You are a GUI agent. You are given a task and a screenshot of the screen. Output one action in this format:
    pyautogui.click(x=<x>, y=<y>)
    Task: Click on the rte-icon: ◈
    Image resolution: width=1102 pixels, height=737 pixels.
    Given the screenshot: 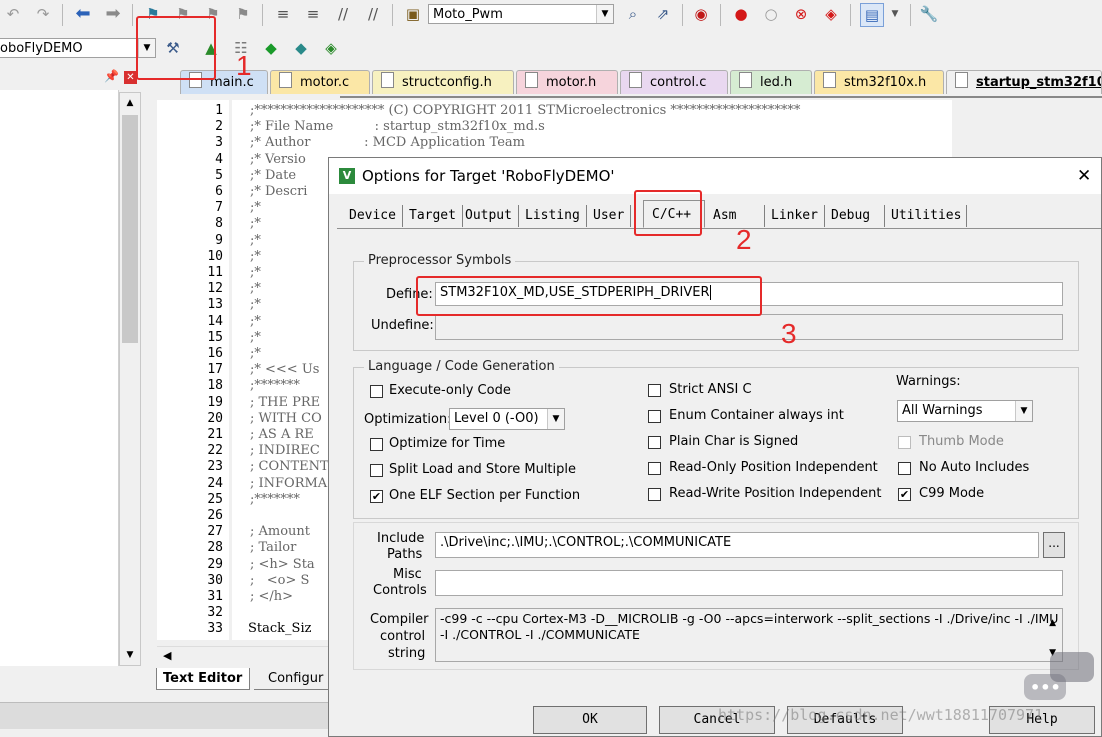 What is the action you would take?
    pyautogui.click(x=331, y=48)
    